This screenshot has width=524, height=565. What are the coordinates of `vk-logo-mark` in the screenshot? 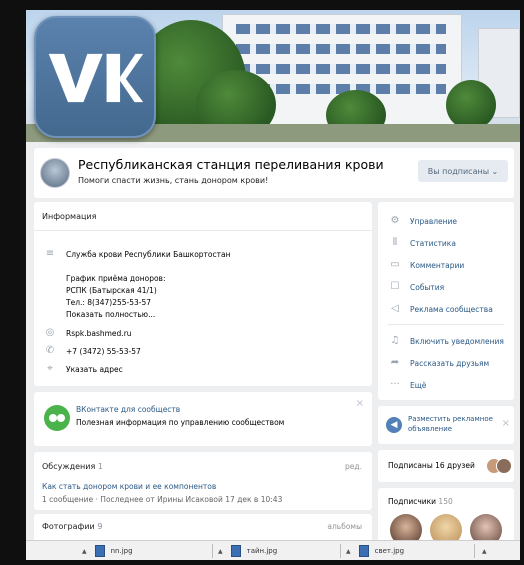 It's located at (96, 78).